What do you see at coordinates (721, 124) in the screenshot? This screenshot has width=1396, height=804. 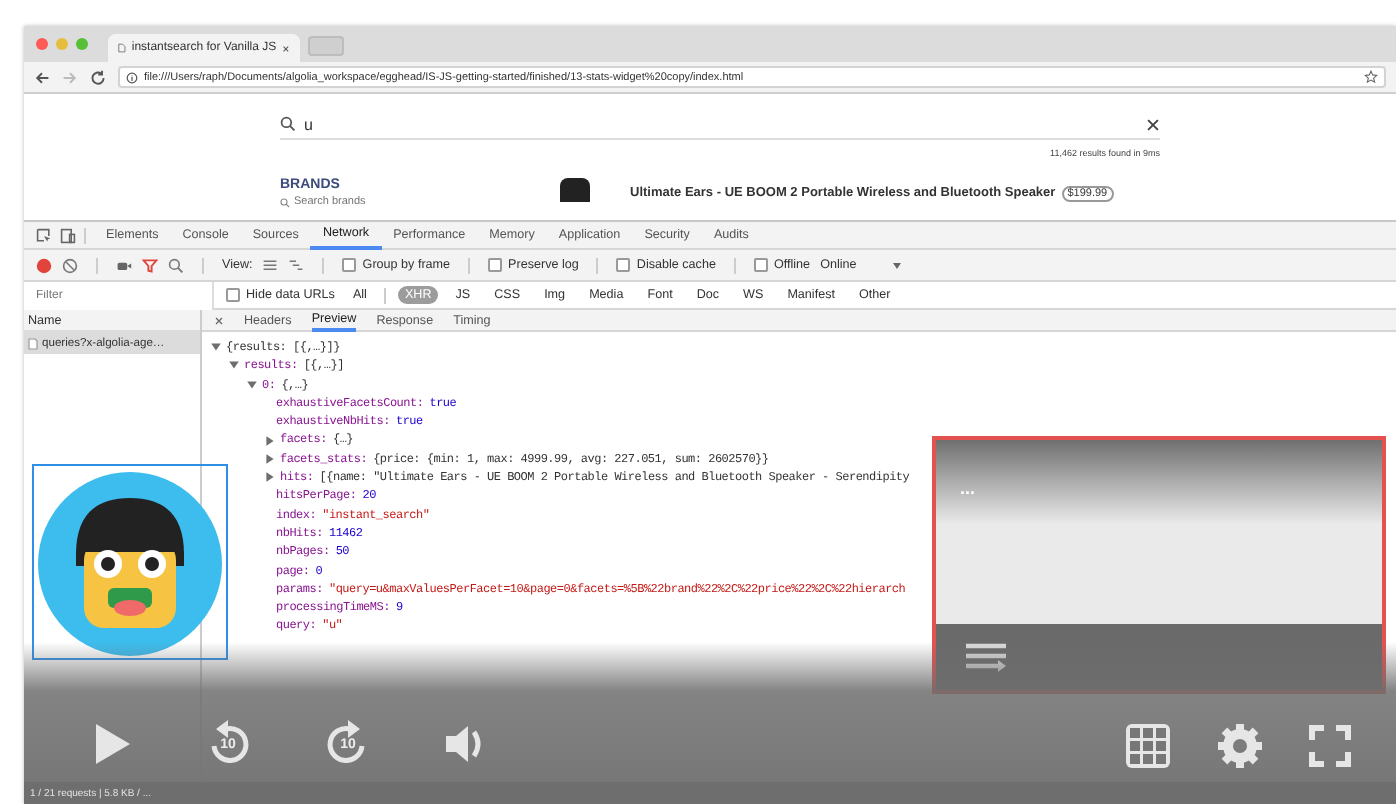 I see `search-field: u` at bounding box center [721, 124].